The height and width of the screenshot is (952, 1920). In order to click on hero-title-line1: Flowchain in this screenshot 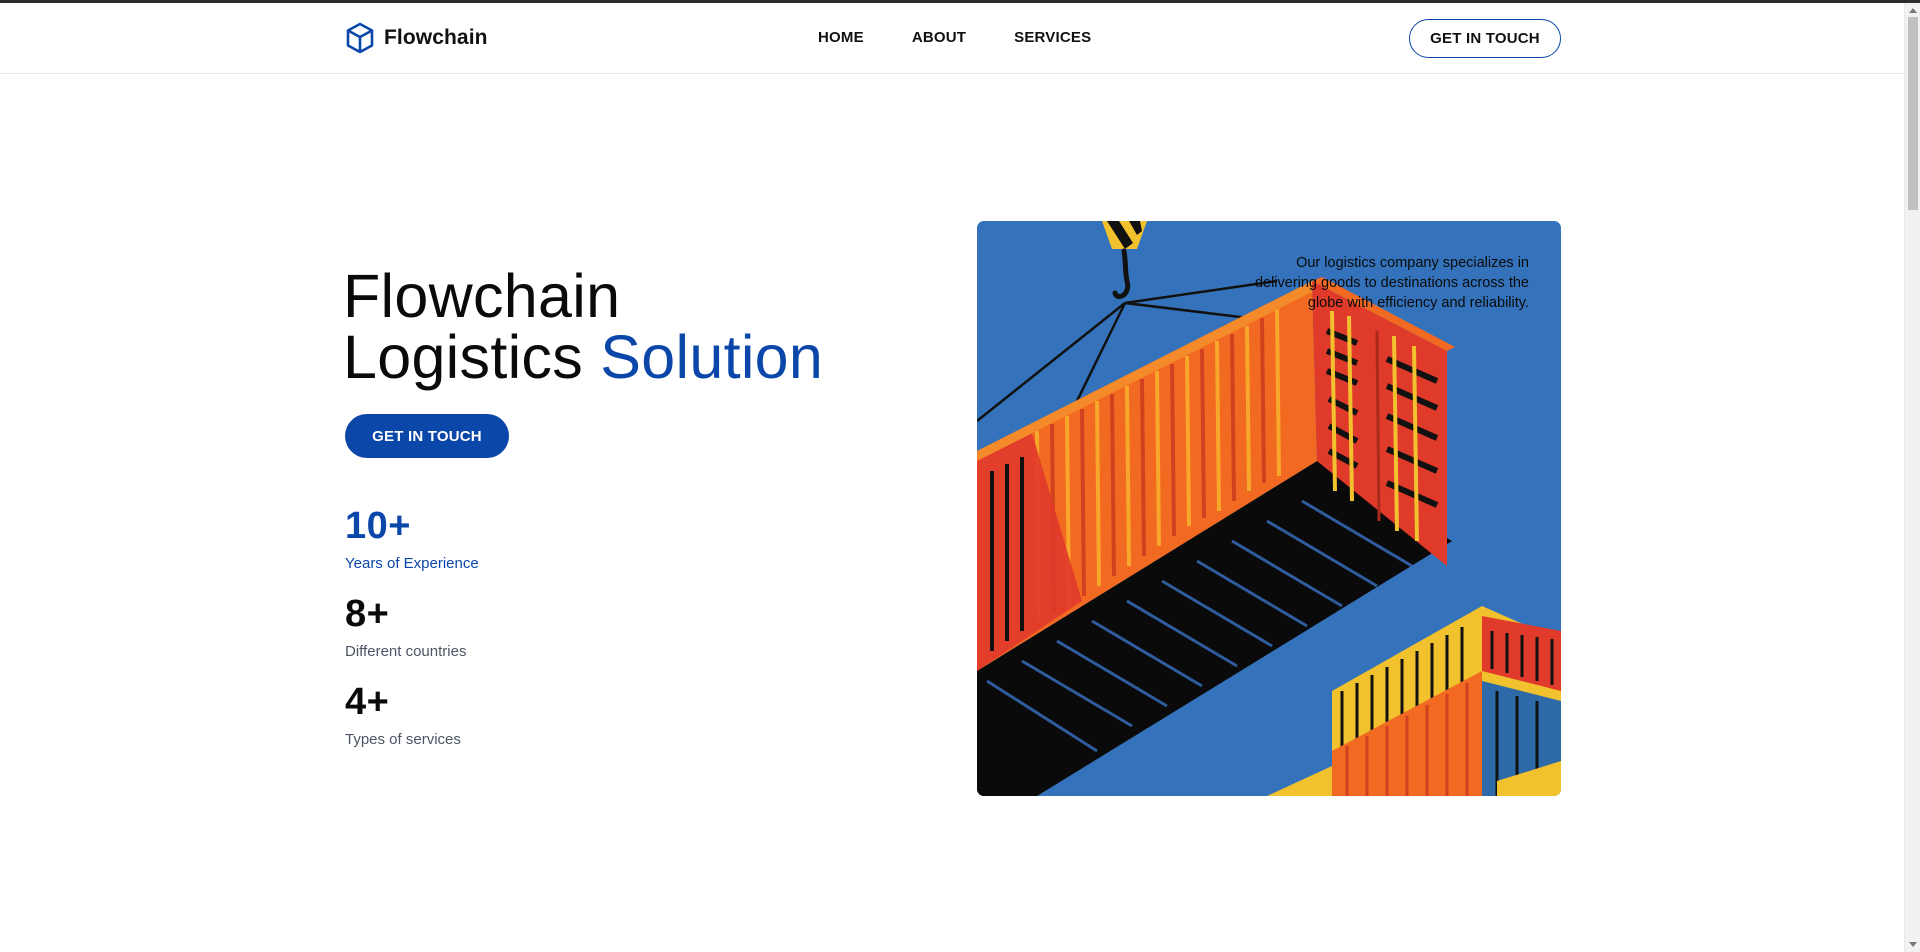, I will do `click(482, 296)`.